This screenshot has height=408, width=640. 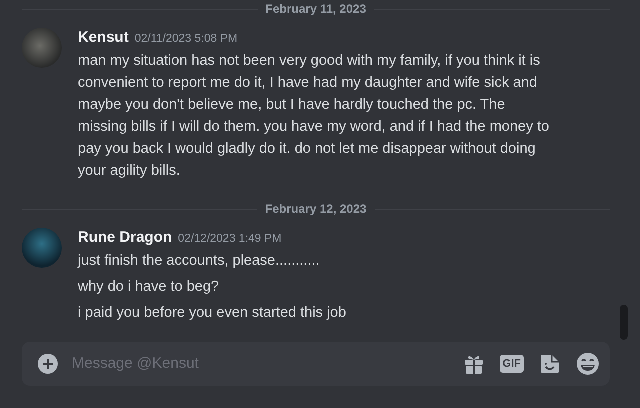 What do you see at coordinates (316, 209) in the screenshot?
I see `date-divider-label: February 12, 2023` at bounding box center [316, 209].